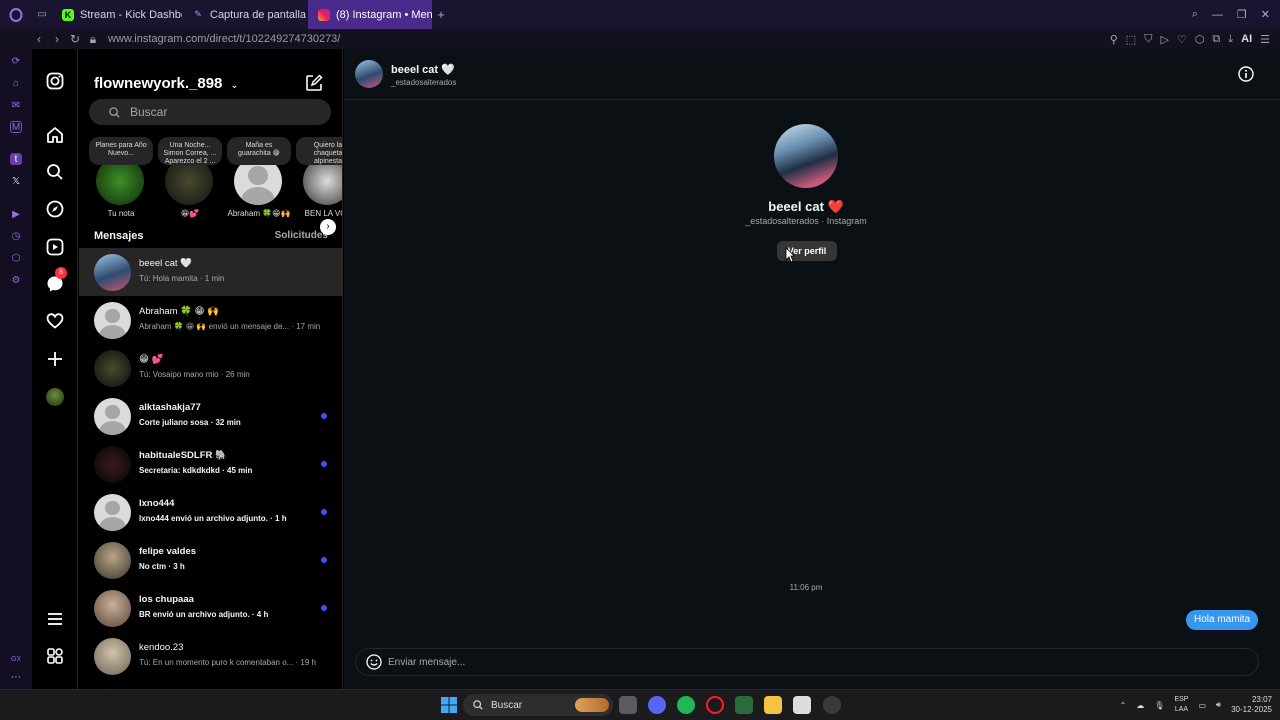 The height and width of the screenshot is (720, 1280). What do you see at coordinates (1202, 705) in the screenshot?
I see `network-icon: ▭` at bounding box center [1202, 705].